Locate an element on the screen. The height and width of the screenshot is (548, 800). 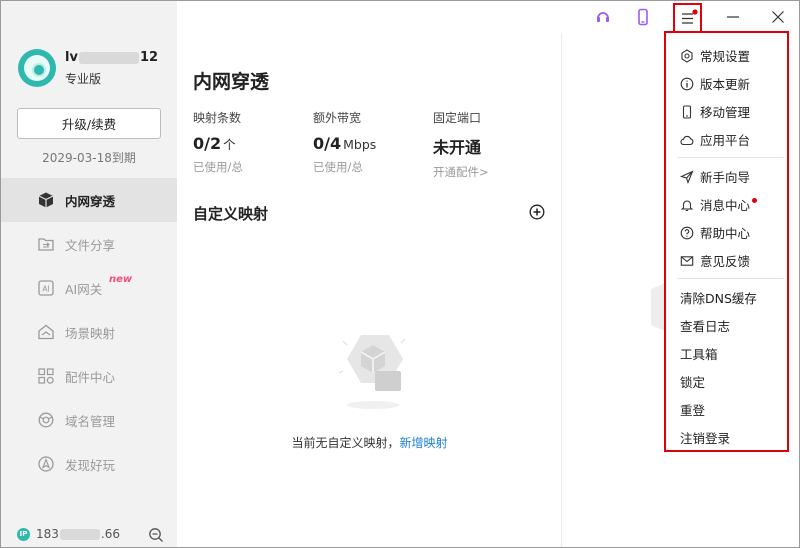
sidebar-item-file-share: 文件分享 is located at coordinates (89, 244).